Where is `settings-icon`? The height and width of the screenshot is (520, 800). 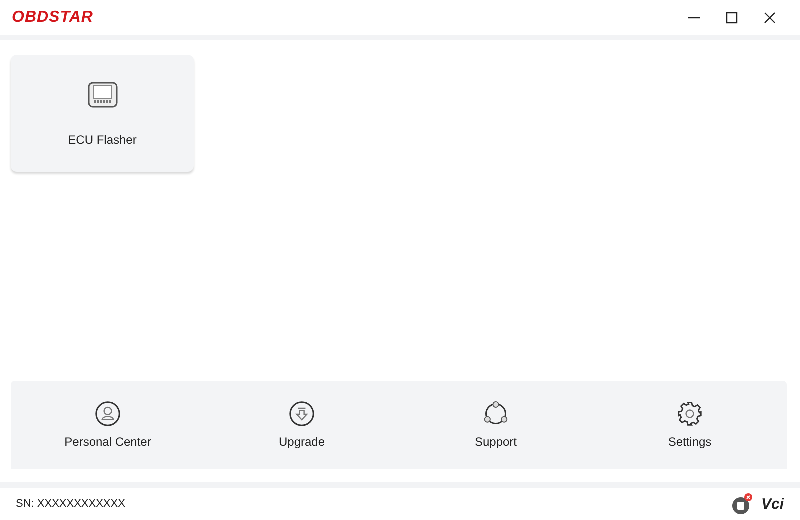
settings-icon is located at coordinates (690, 414).